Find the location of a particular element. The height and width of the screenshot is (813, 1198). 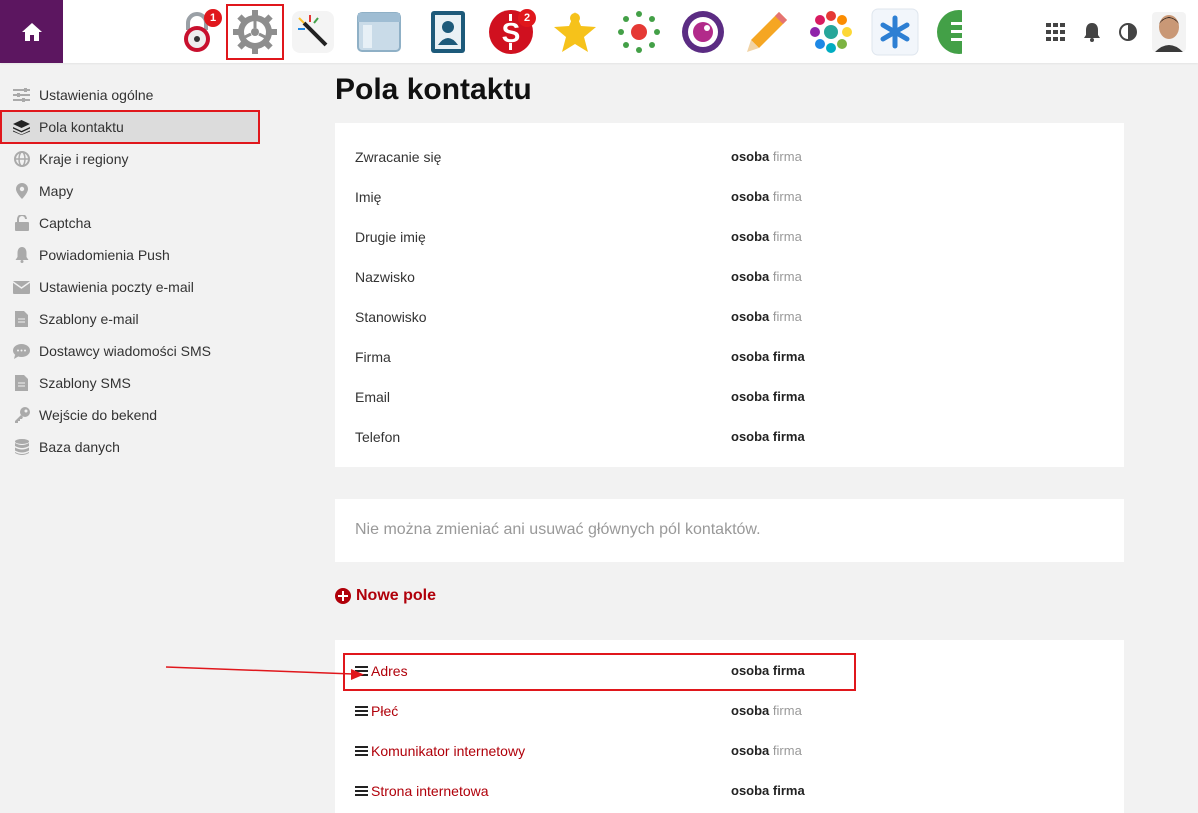

sidebar-item-contact-fields: Pola kontaktu is located at coordinates (130, 127).